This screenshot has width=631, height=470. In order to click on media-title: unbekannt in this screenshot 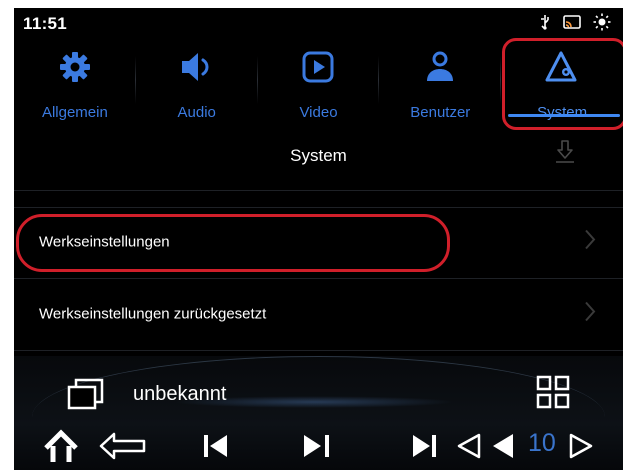, I will do `click(180, 394)`.